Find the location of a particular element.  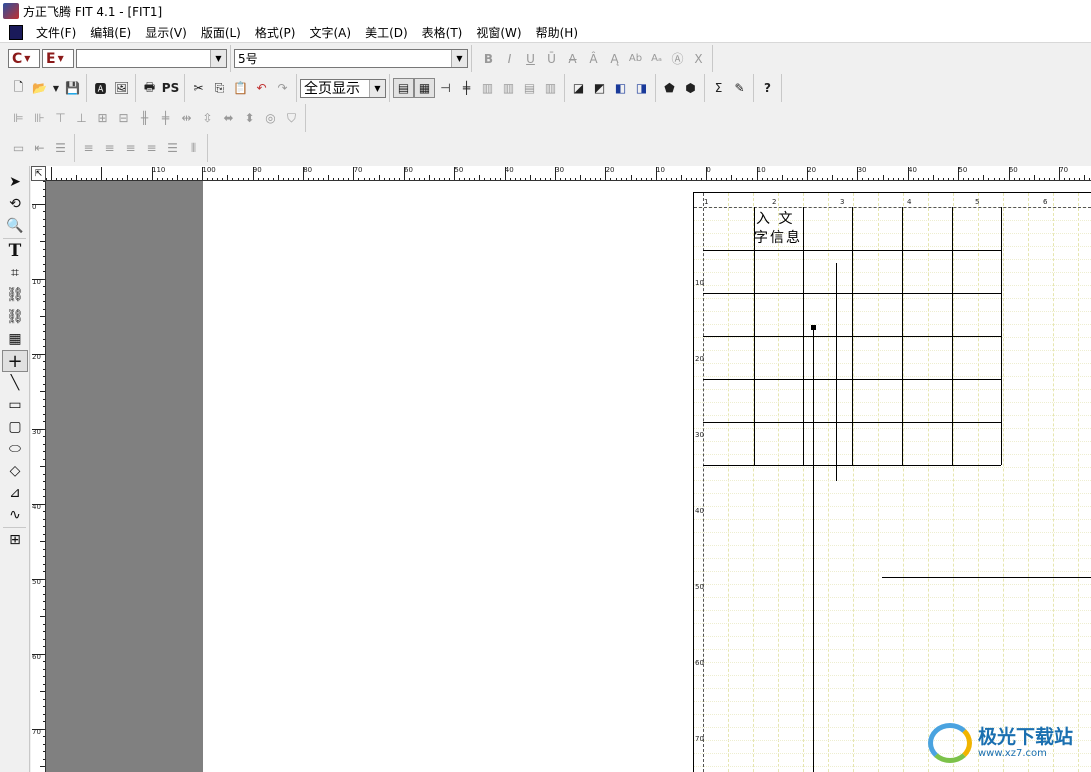

menu-layout: 版面(L) is located at coordinates (221, 32).